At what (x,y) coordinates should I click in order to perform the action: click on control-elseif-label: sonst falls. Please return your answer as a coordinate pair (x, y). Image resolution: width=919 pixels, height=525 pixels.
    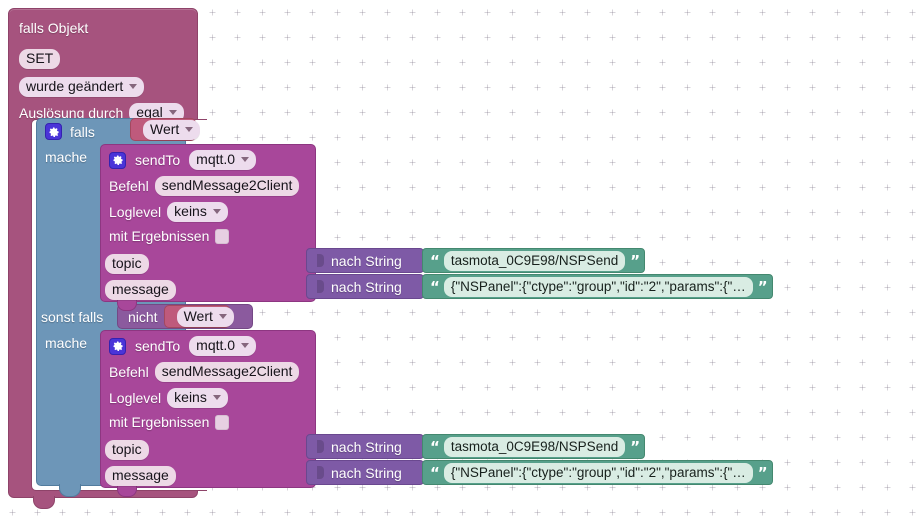
    Looking at the image, I should click on (72, 317).